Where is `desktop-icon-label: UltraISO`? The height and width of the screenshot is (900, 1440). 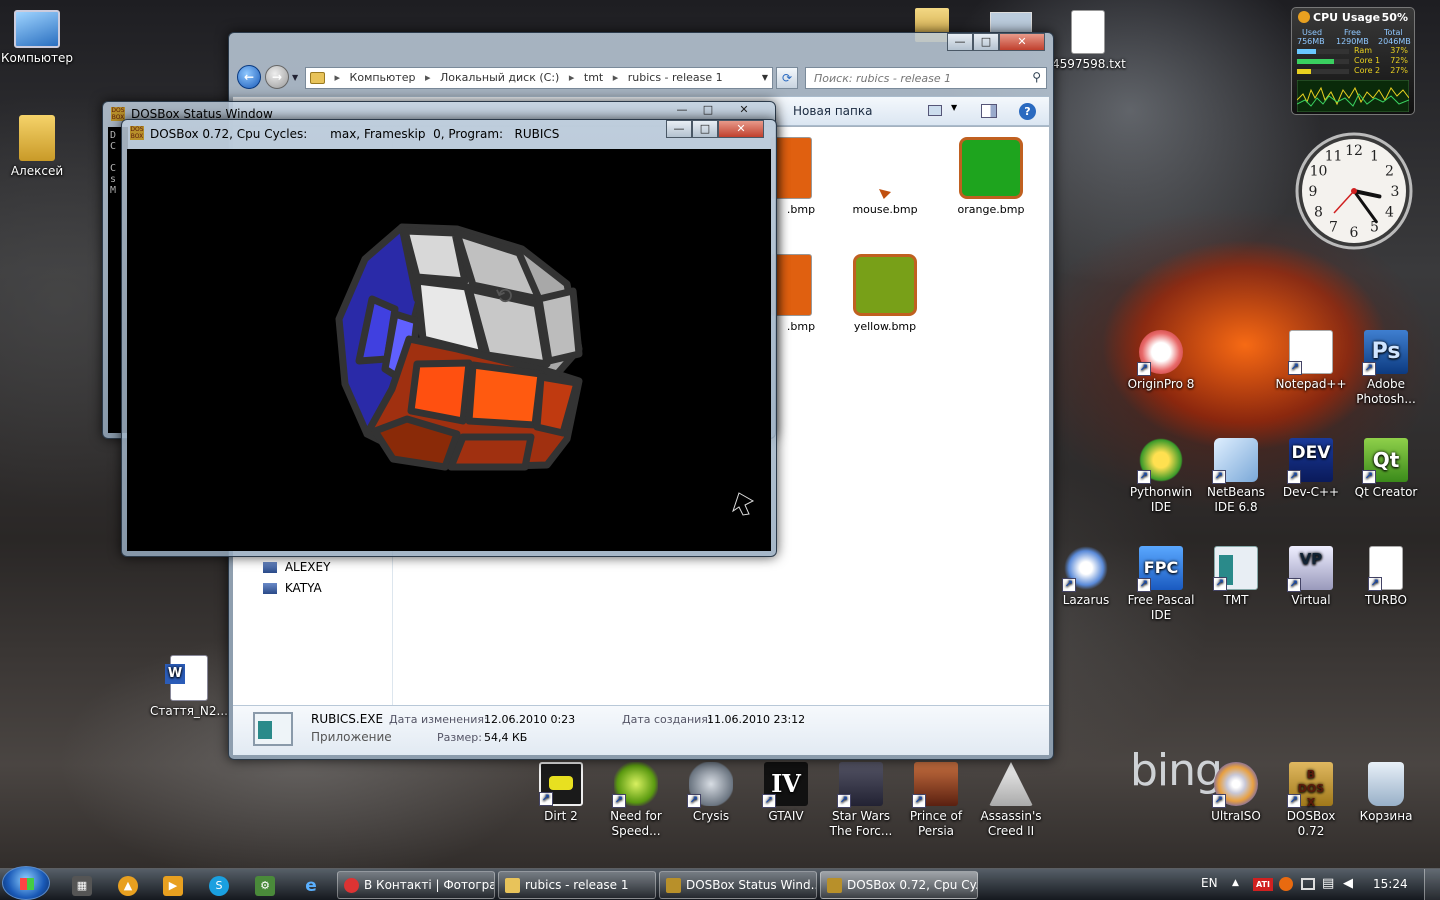
desktop-icon-label: UltraISO is located at coordinates (1236, 816).